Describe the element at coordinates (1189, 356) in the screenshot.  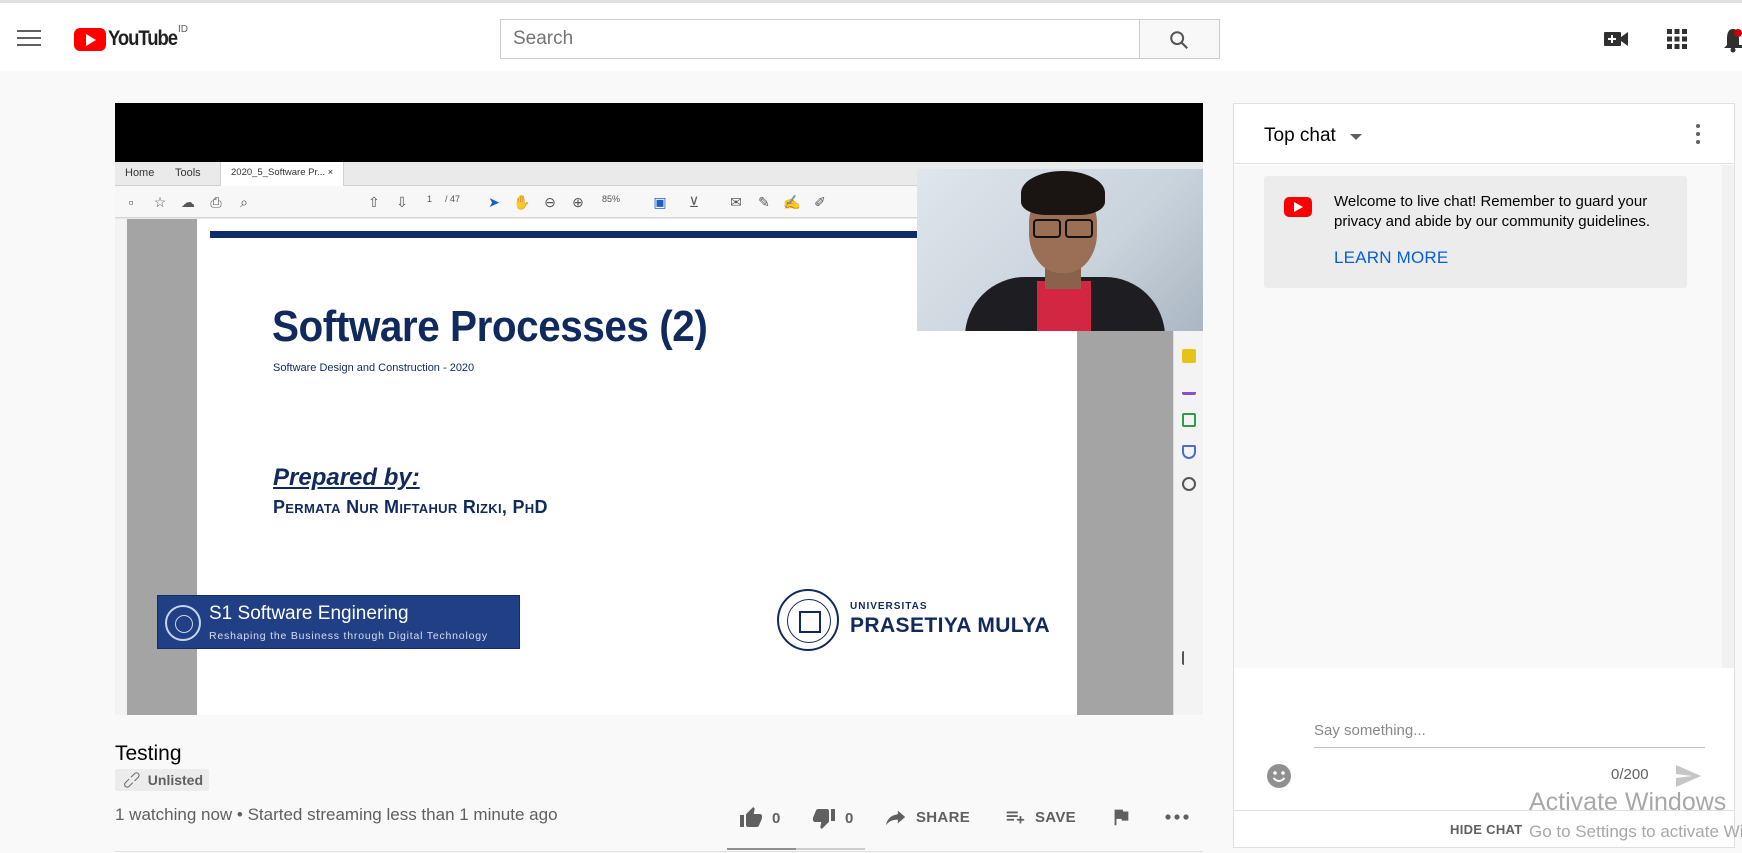
I see `comment-tool-icon` at that location.